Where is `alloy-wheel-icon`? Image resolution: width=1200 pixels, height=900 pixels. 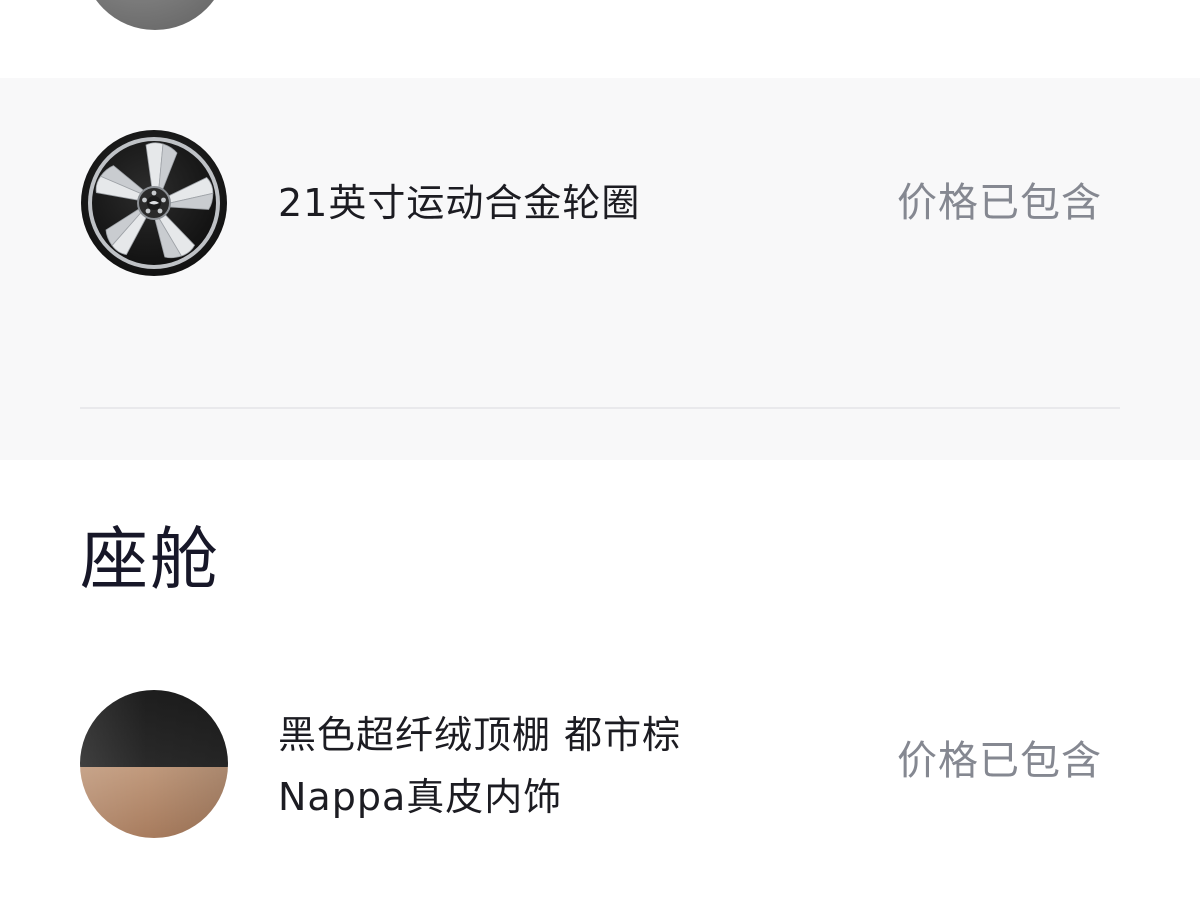 alloy-wheel-icon is located at coordinates (154, 203).